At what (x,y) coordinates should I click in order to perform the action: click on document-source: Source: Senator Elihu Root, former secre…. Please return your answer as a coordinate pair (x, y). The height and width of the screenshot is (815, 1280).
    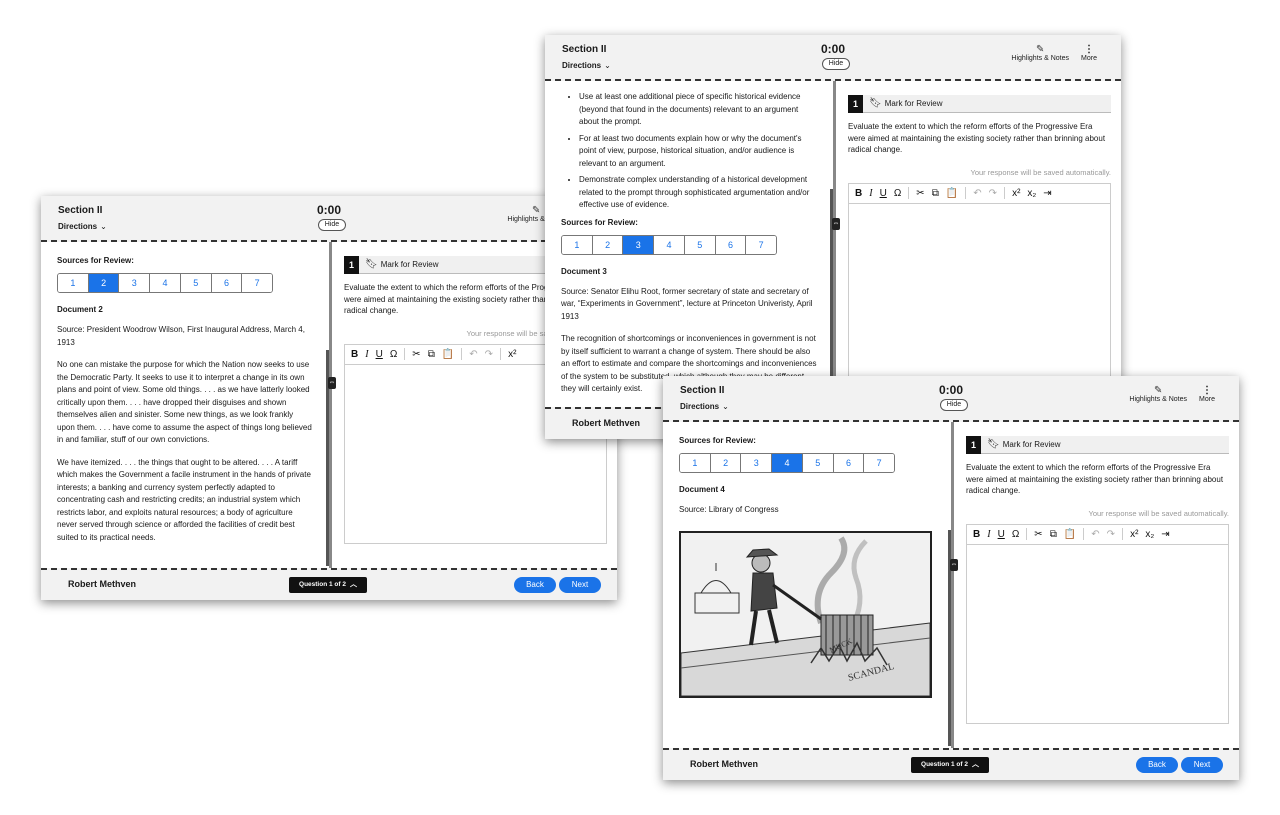
    Looking at the image, I should click on (687, 303).